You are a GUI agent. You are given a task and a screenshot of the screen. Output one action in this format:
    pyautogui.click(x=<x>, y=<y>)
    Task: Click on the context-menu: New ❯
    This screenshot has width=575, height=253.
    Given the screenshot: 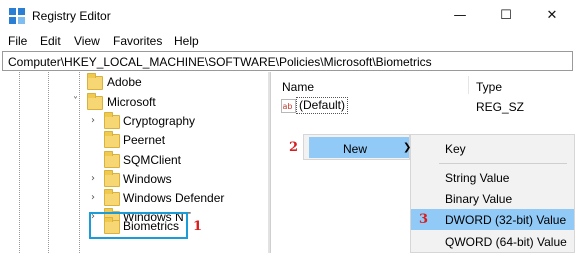 What is the action you would take?
    pyautogui.click(x=357, y=147)
    